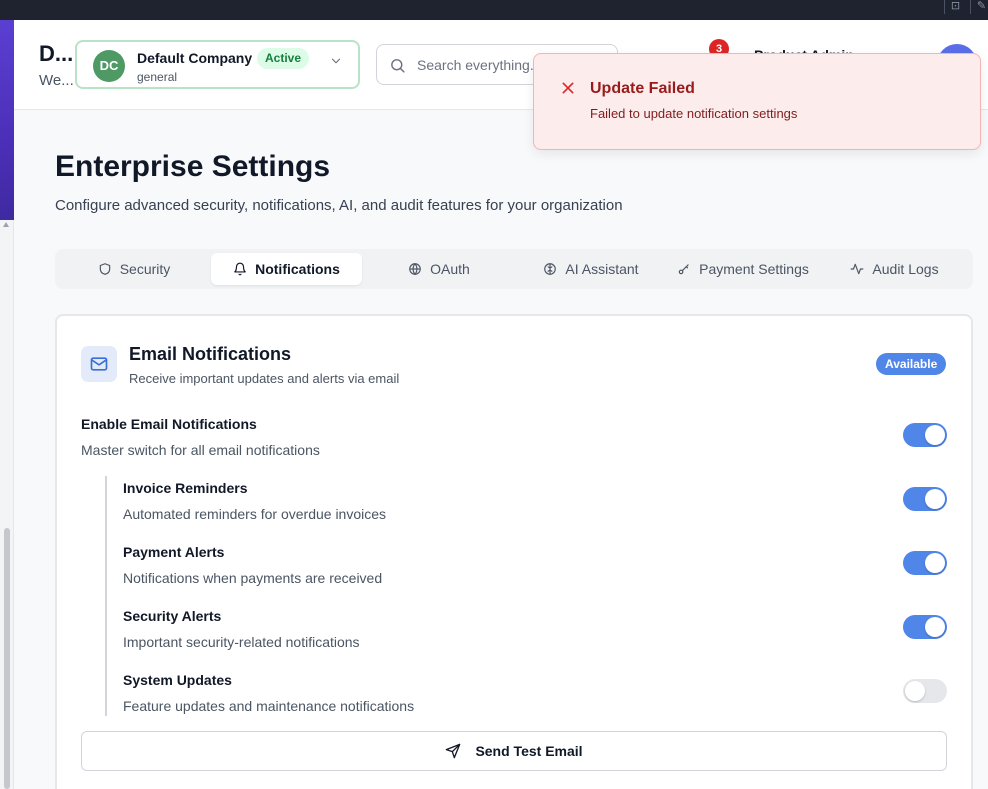 The width and height of the screenshot is (988, 789). What do you see at coordinates (857, 269) in the screenshot?
I see `activity-icon` at bounding box center [857, 269].